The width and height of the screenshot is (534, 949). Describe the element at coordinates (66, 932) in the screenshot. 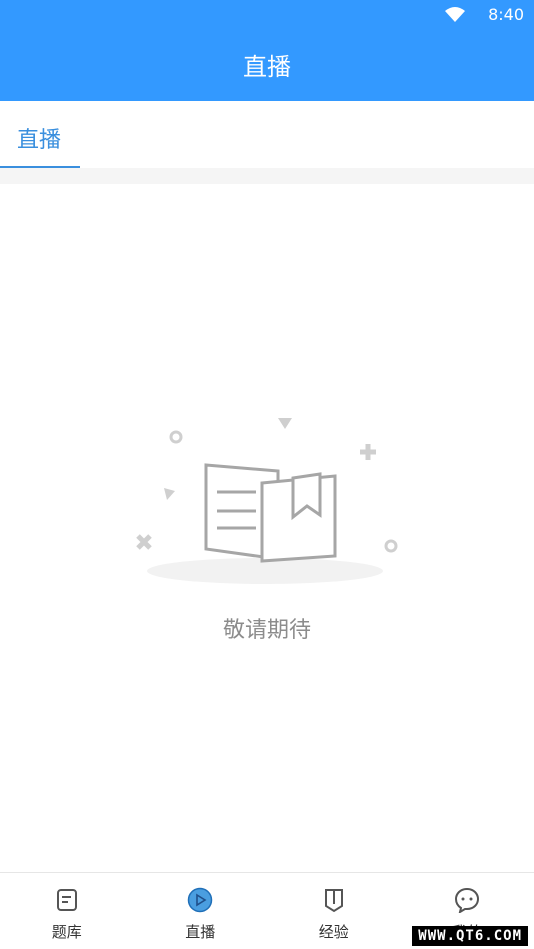

I see `nav-label-question-bank: 题库` at that location.